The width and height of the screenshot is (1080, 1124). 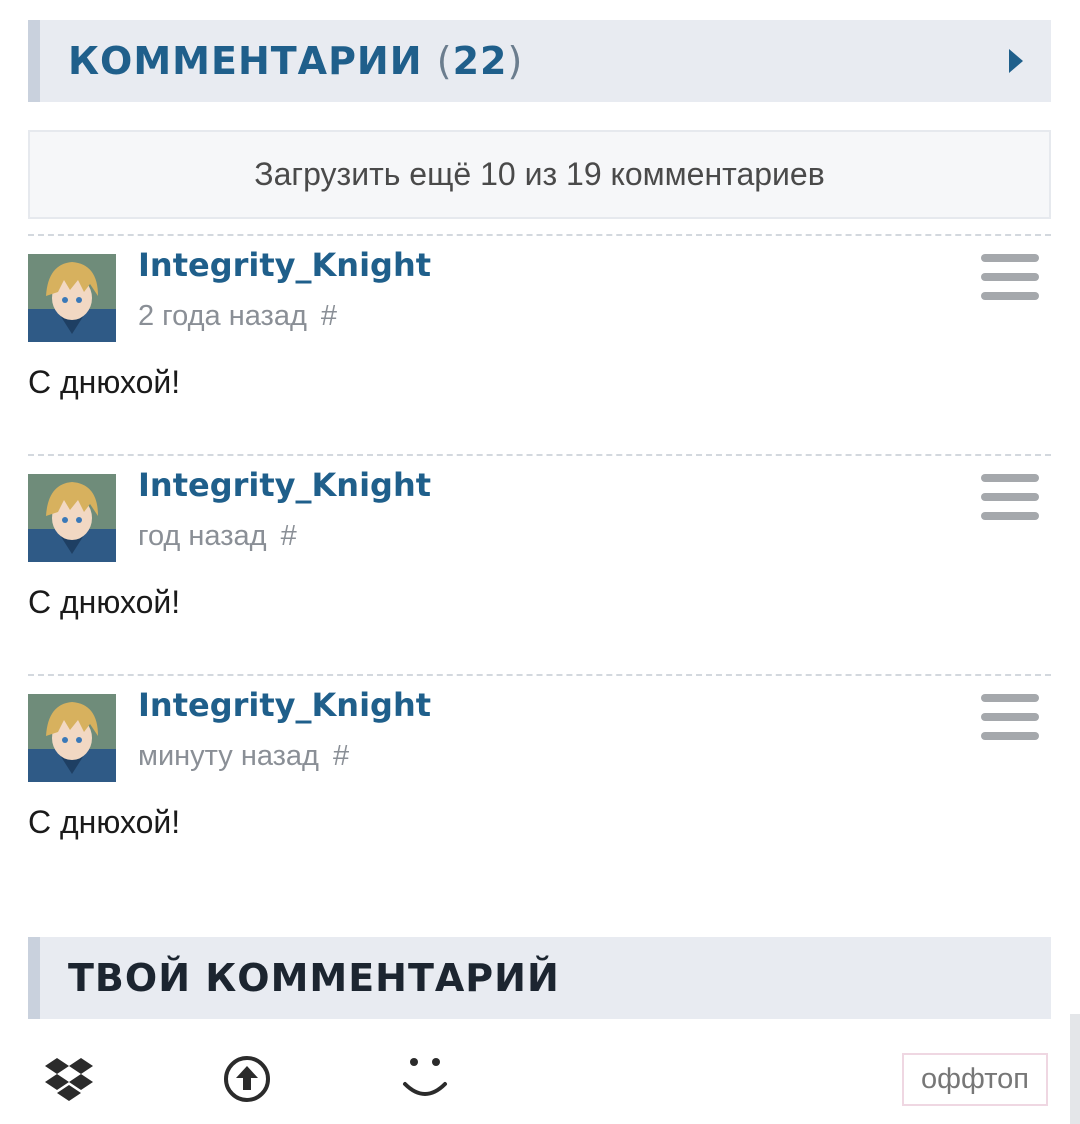 I want to click on comment-meta: год назад #, so click(x=217, y=536).